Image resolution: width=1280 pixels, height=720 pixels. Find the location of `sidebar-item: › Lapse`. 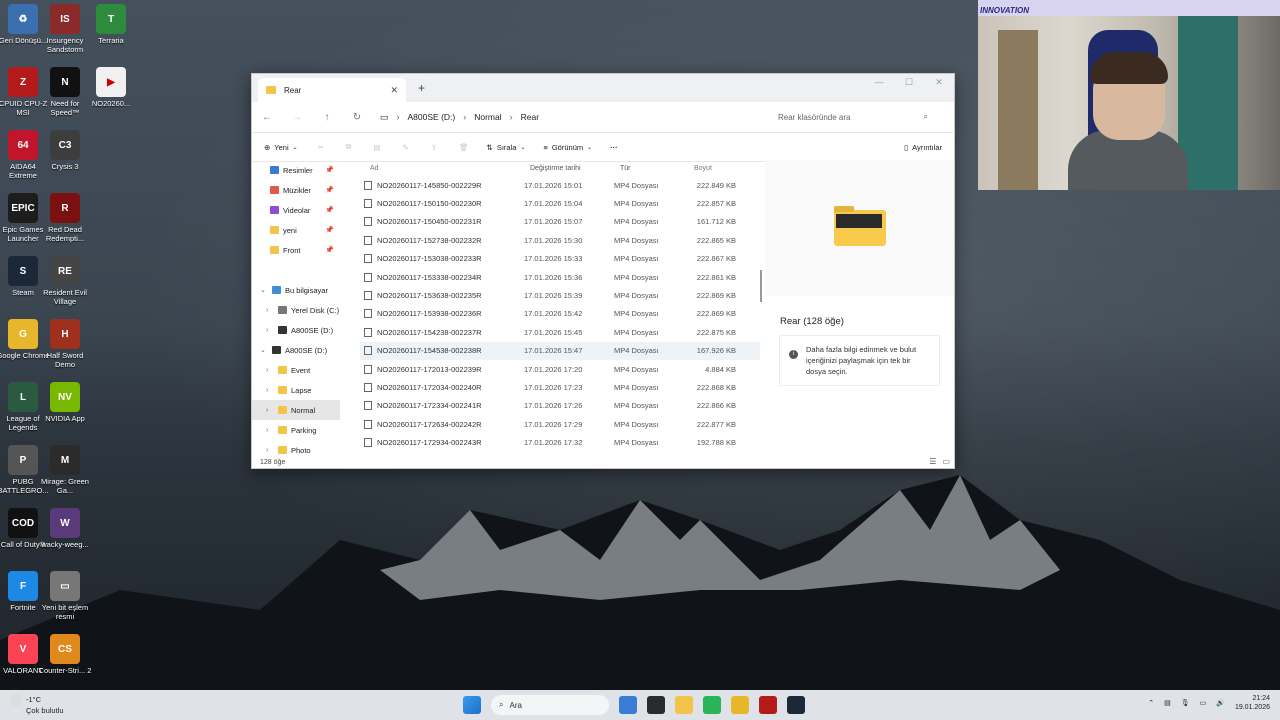

sidebar-item: › Lapse is located at coordinates (296, 390).